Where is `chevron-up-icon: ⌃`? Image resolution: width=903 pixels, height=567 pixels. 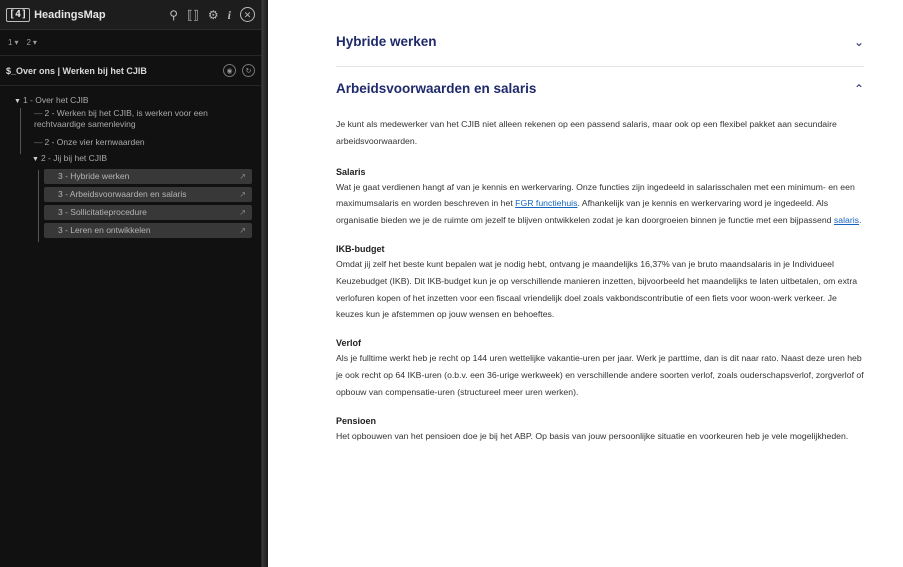
chevron-up-icon: ⌃ is located at coordinates (858, 88).